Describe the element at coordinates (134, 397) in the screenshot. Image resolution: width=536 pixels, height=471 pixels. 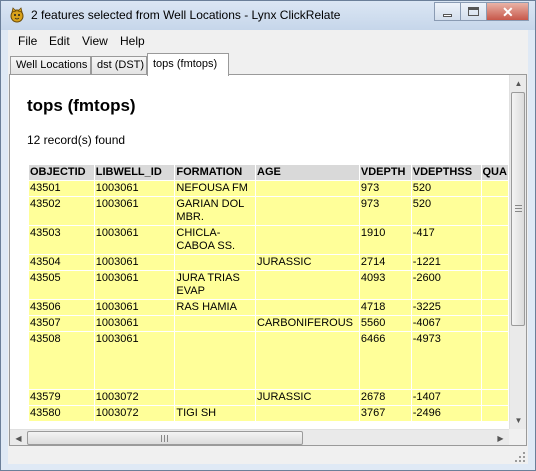
I see `cell-libwell-id: 1003072` at that location.